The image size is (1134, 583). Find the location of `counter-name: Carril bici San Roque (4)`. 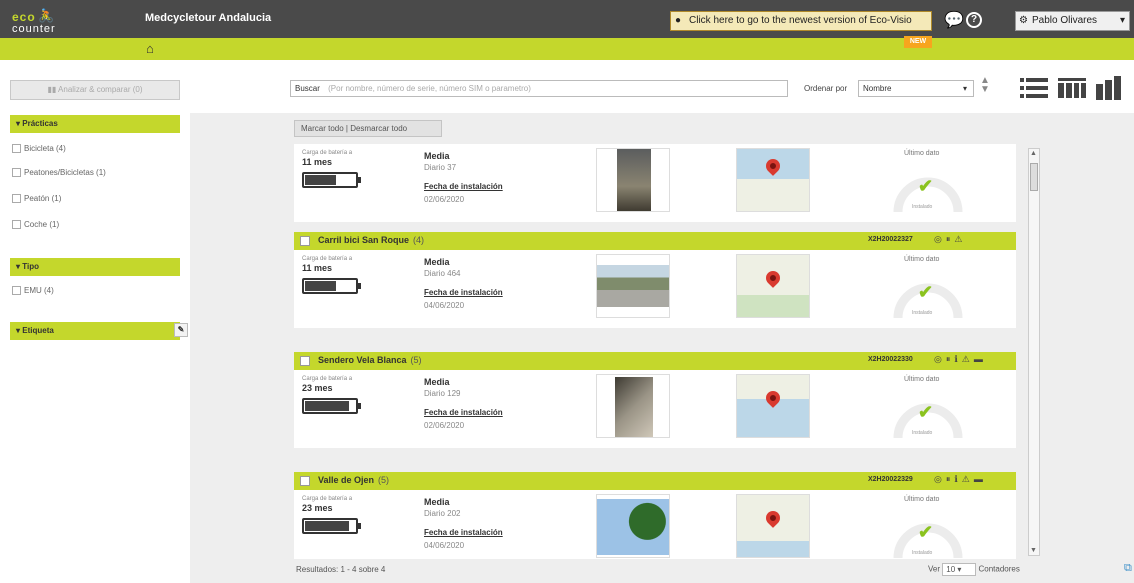

counter-name: Carril bici San Roque (4) is located at coordinates (371, 240).